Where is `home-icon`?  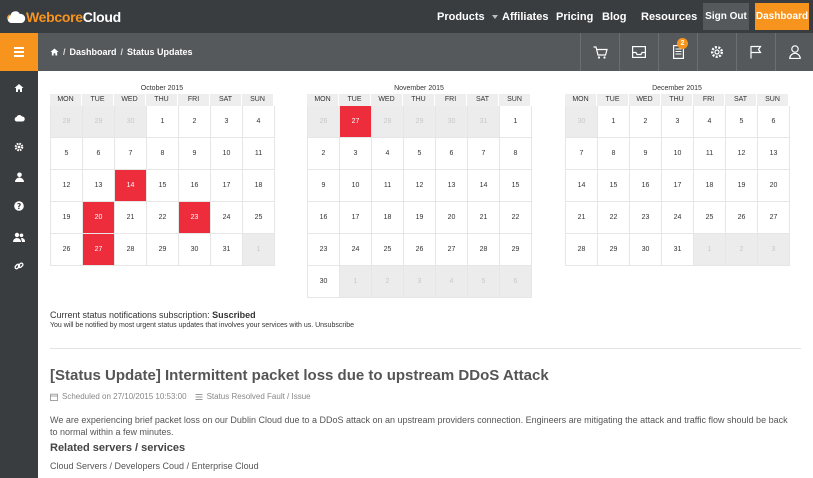 home-icon is located at coordinates (54, 52).